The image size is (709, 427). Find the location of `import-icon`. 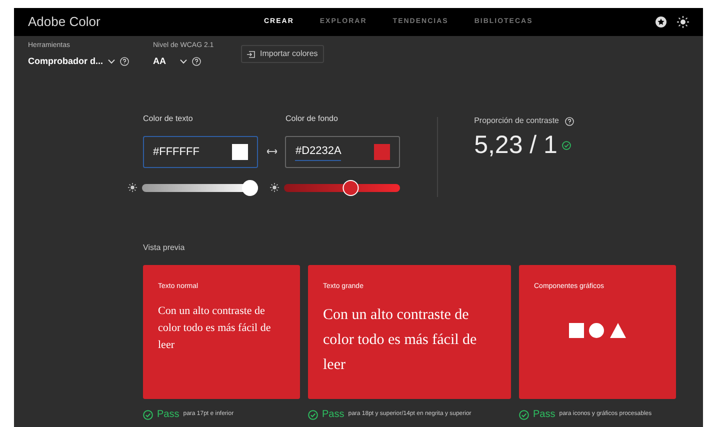

import-icon is located at coordinates (251, 54).